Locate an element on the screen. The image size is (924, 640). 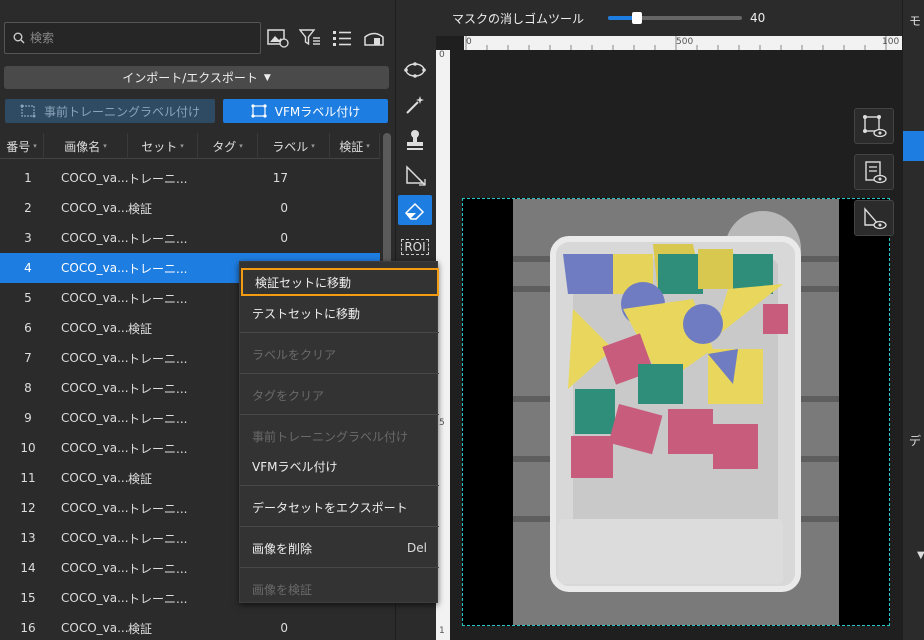
shape-fill-icon is located at coordinates (416, 175).